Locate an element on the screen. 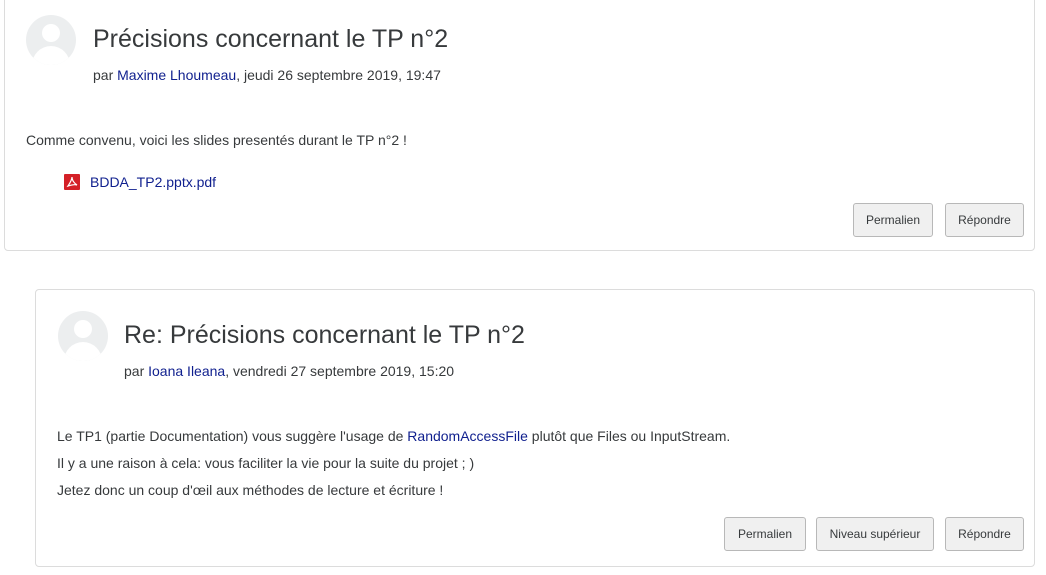  post-date: , jeudi 26 septembre 2019, 19:47 is located at coordinates (338, 75).